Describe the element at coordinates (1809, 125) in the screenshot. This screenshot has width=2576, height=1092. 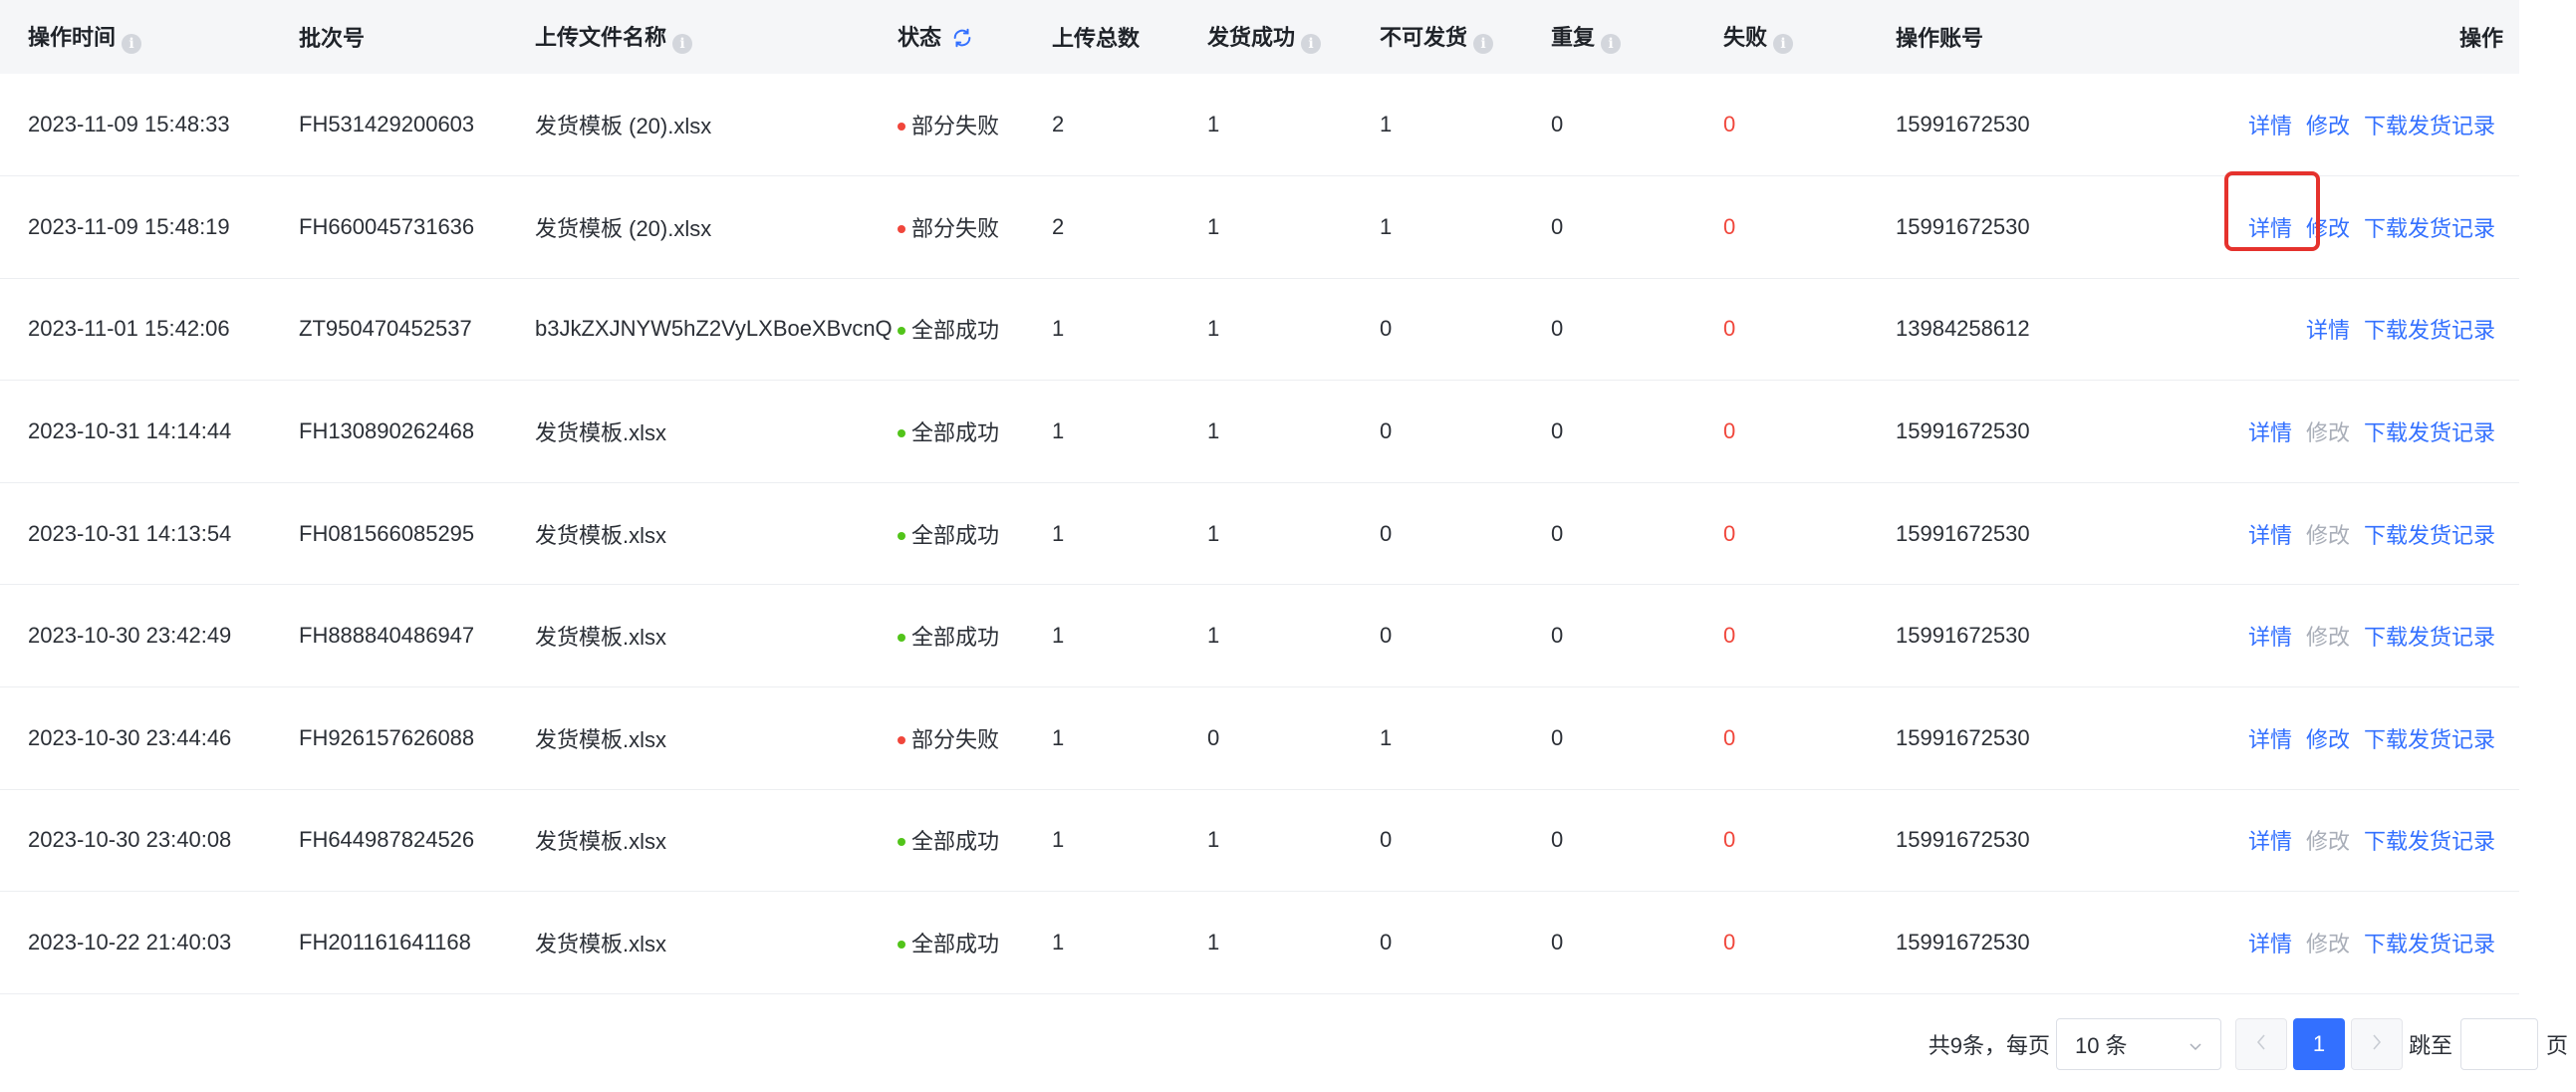
I see `cell-failed: 0` at that location.